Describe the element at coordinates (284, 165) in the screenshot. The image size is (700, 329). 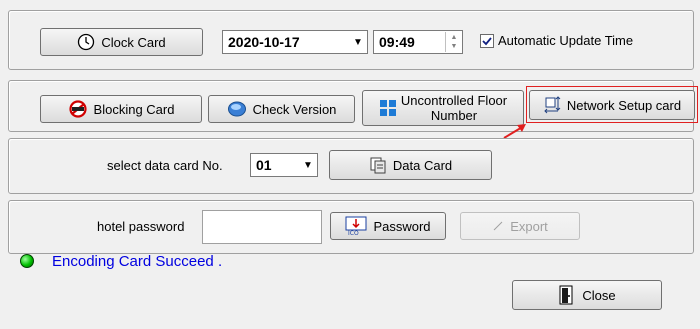
I see `card-number-select: 01 ▼` at that location.